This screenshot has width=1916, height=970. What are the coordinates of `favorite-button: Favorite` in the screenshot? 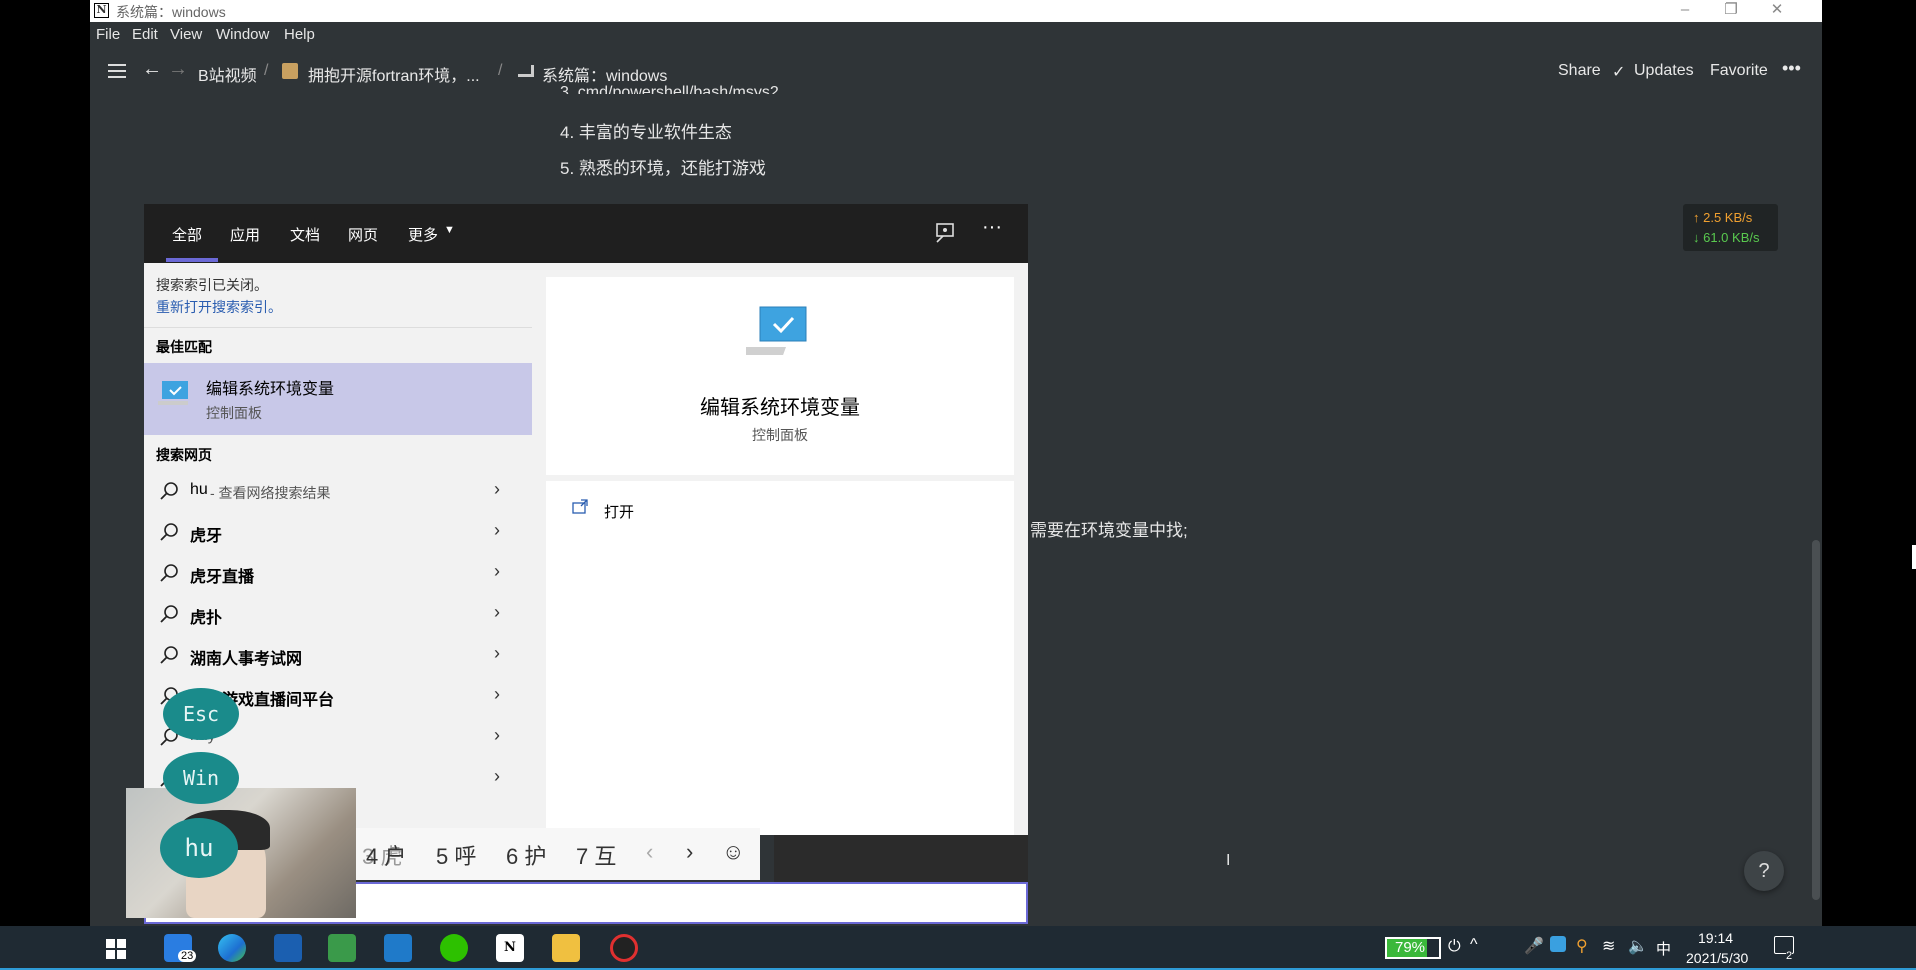 It's located at (1739, 71).